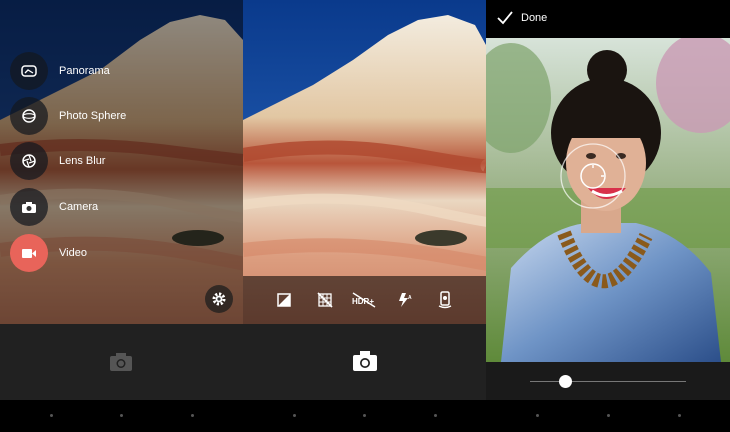  Describe the element at coordinates (84, 71) in the screenshot. I see `mode-label: Panorama` at that location.